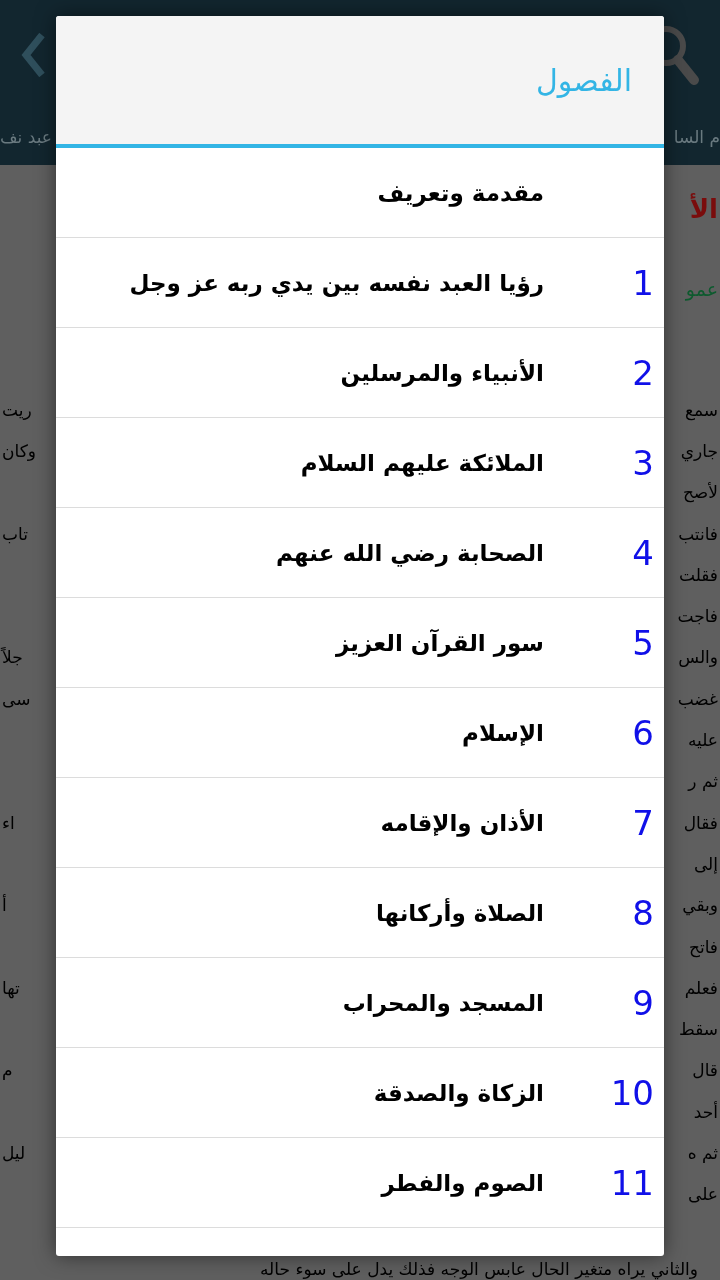 This screenshot has height=1280, width=720. I want to click on article-text: سمع, so click(701, 409).